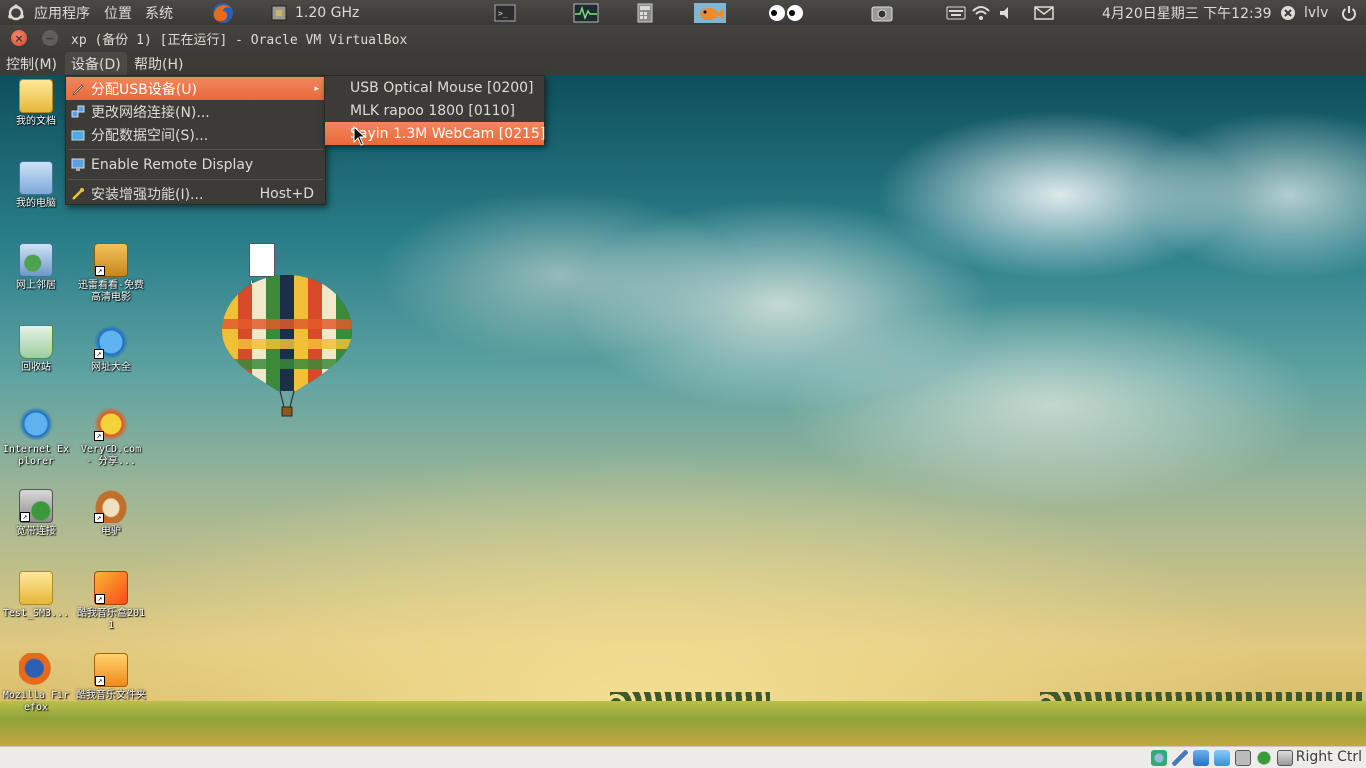 Image resolution: width=1366 pixels, height=768 pixels. What do you see at coordinates (195, 193) in the screenshot?
I see `menu-item-install-additions: 安装增强功能(I)... Host+D` at bounding box center [195, 193].